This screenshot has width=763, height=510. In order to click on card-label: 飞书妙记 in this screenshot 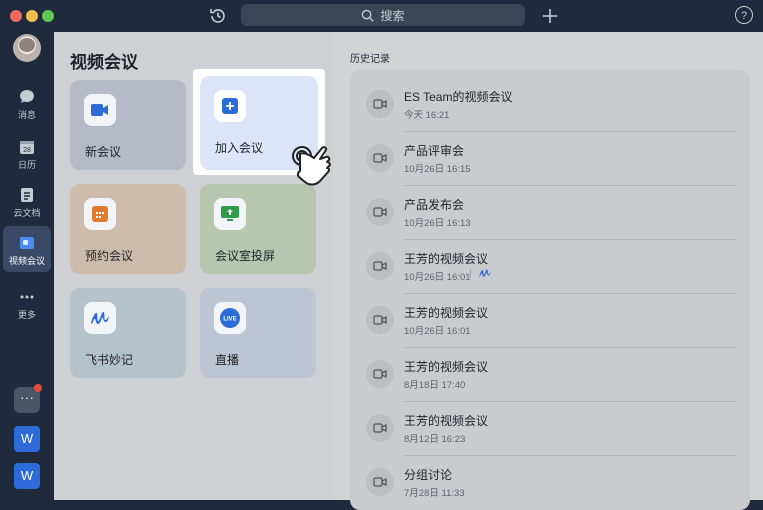, I will do `click(109, 360)`.